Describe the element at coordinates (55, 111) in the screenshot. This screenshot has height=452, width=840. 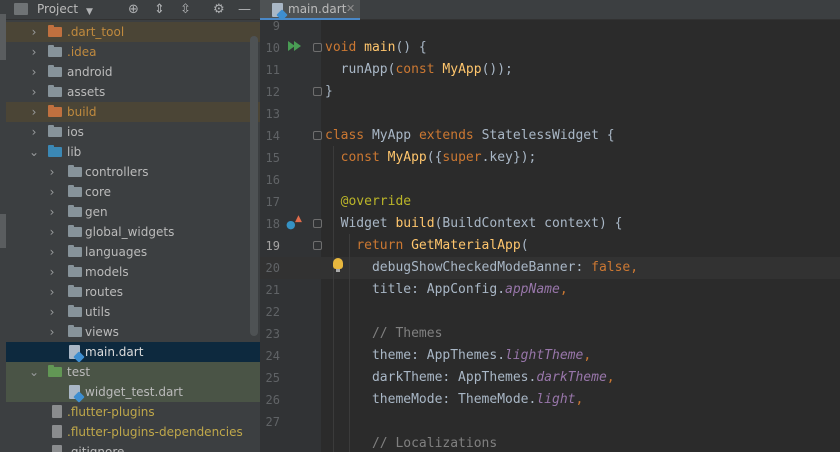
I see `excluded-folder-icon` at that location.